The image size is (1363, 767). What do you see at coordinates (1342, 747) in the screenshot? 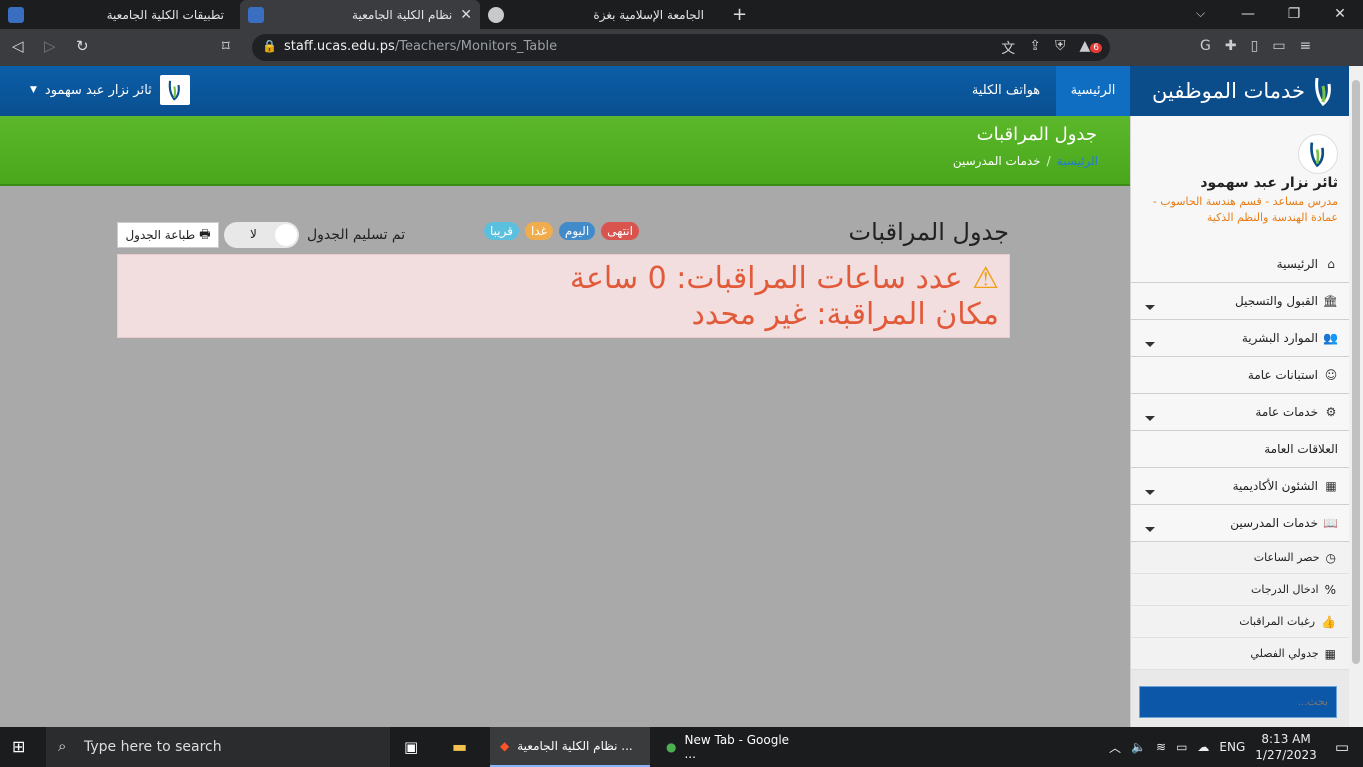
I see `notifications-icon: ▭` at bounding box center [1342, 747].